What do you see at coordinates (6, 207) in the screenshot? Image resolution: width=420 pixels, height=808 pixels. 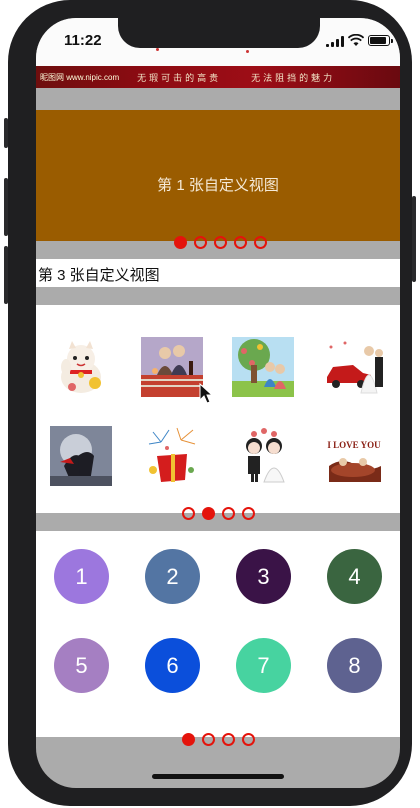 I see `volume-up-button` at bounding box center [6, 207].